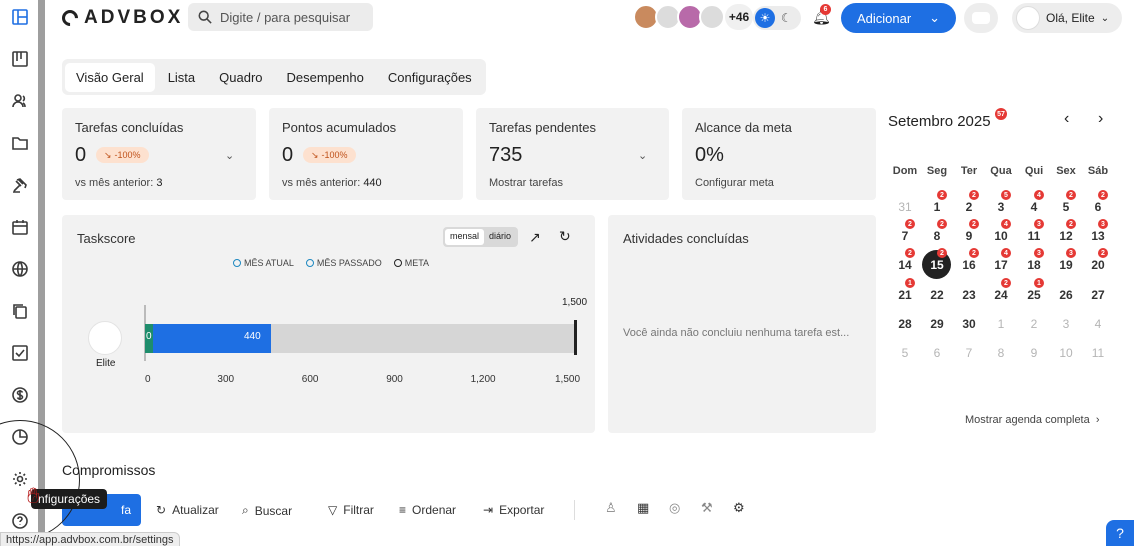 Image resolution: width=1134 pixels, height=546 pixels. I want to click on event-count-badge: 5, so click(1006, 195).